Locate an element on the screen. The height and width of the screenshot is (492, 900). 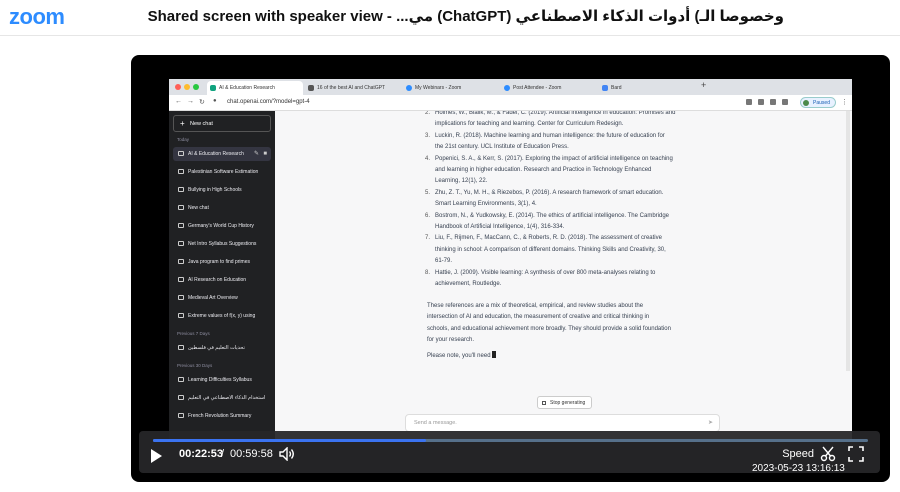
sidebar-item-label: New chat is located at coordinates (198, 208).